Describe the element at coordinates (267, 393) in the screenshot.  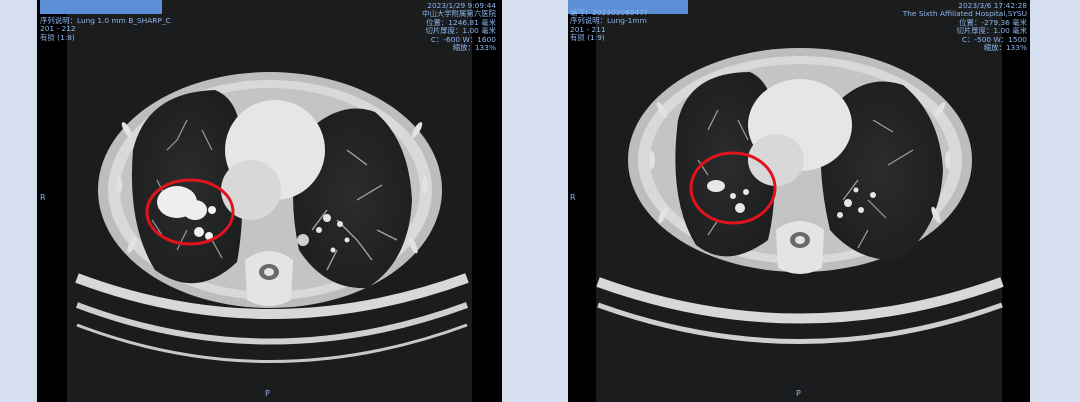
I see `left-orientation-p: P` at that location.